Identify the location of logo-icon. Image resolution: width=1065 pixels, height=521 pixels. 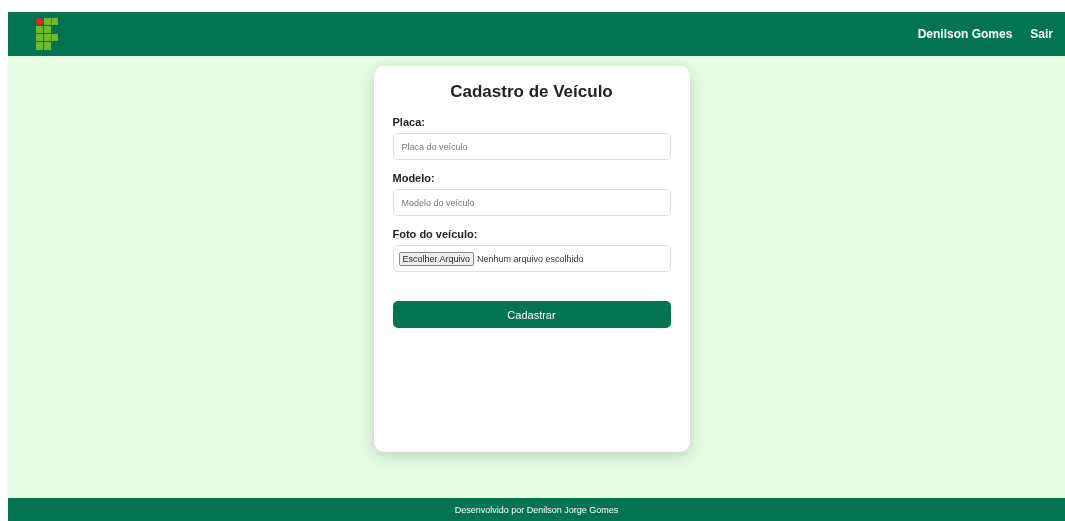
(47, 34).